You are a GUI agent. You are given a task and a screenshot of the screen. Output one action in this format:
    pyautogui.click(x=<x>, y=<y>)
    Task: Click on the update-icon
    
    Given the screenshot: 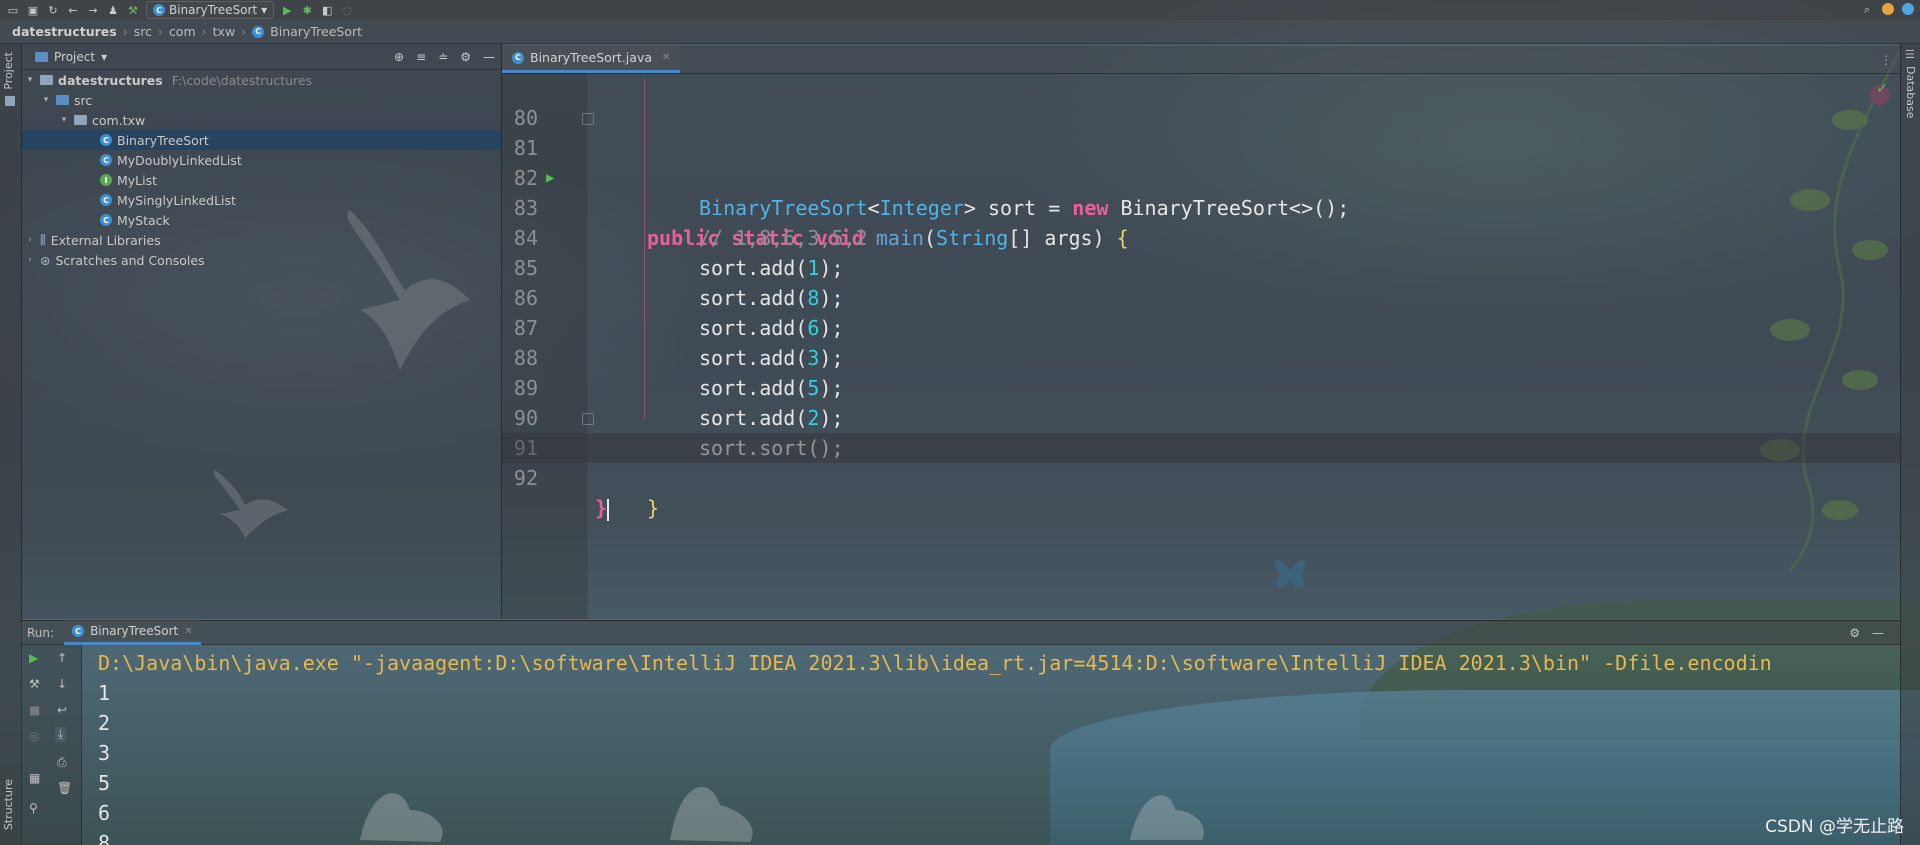 What is the action you would take?
    pyautogui.click(x=1888, y=9)
    